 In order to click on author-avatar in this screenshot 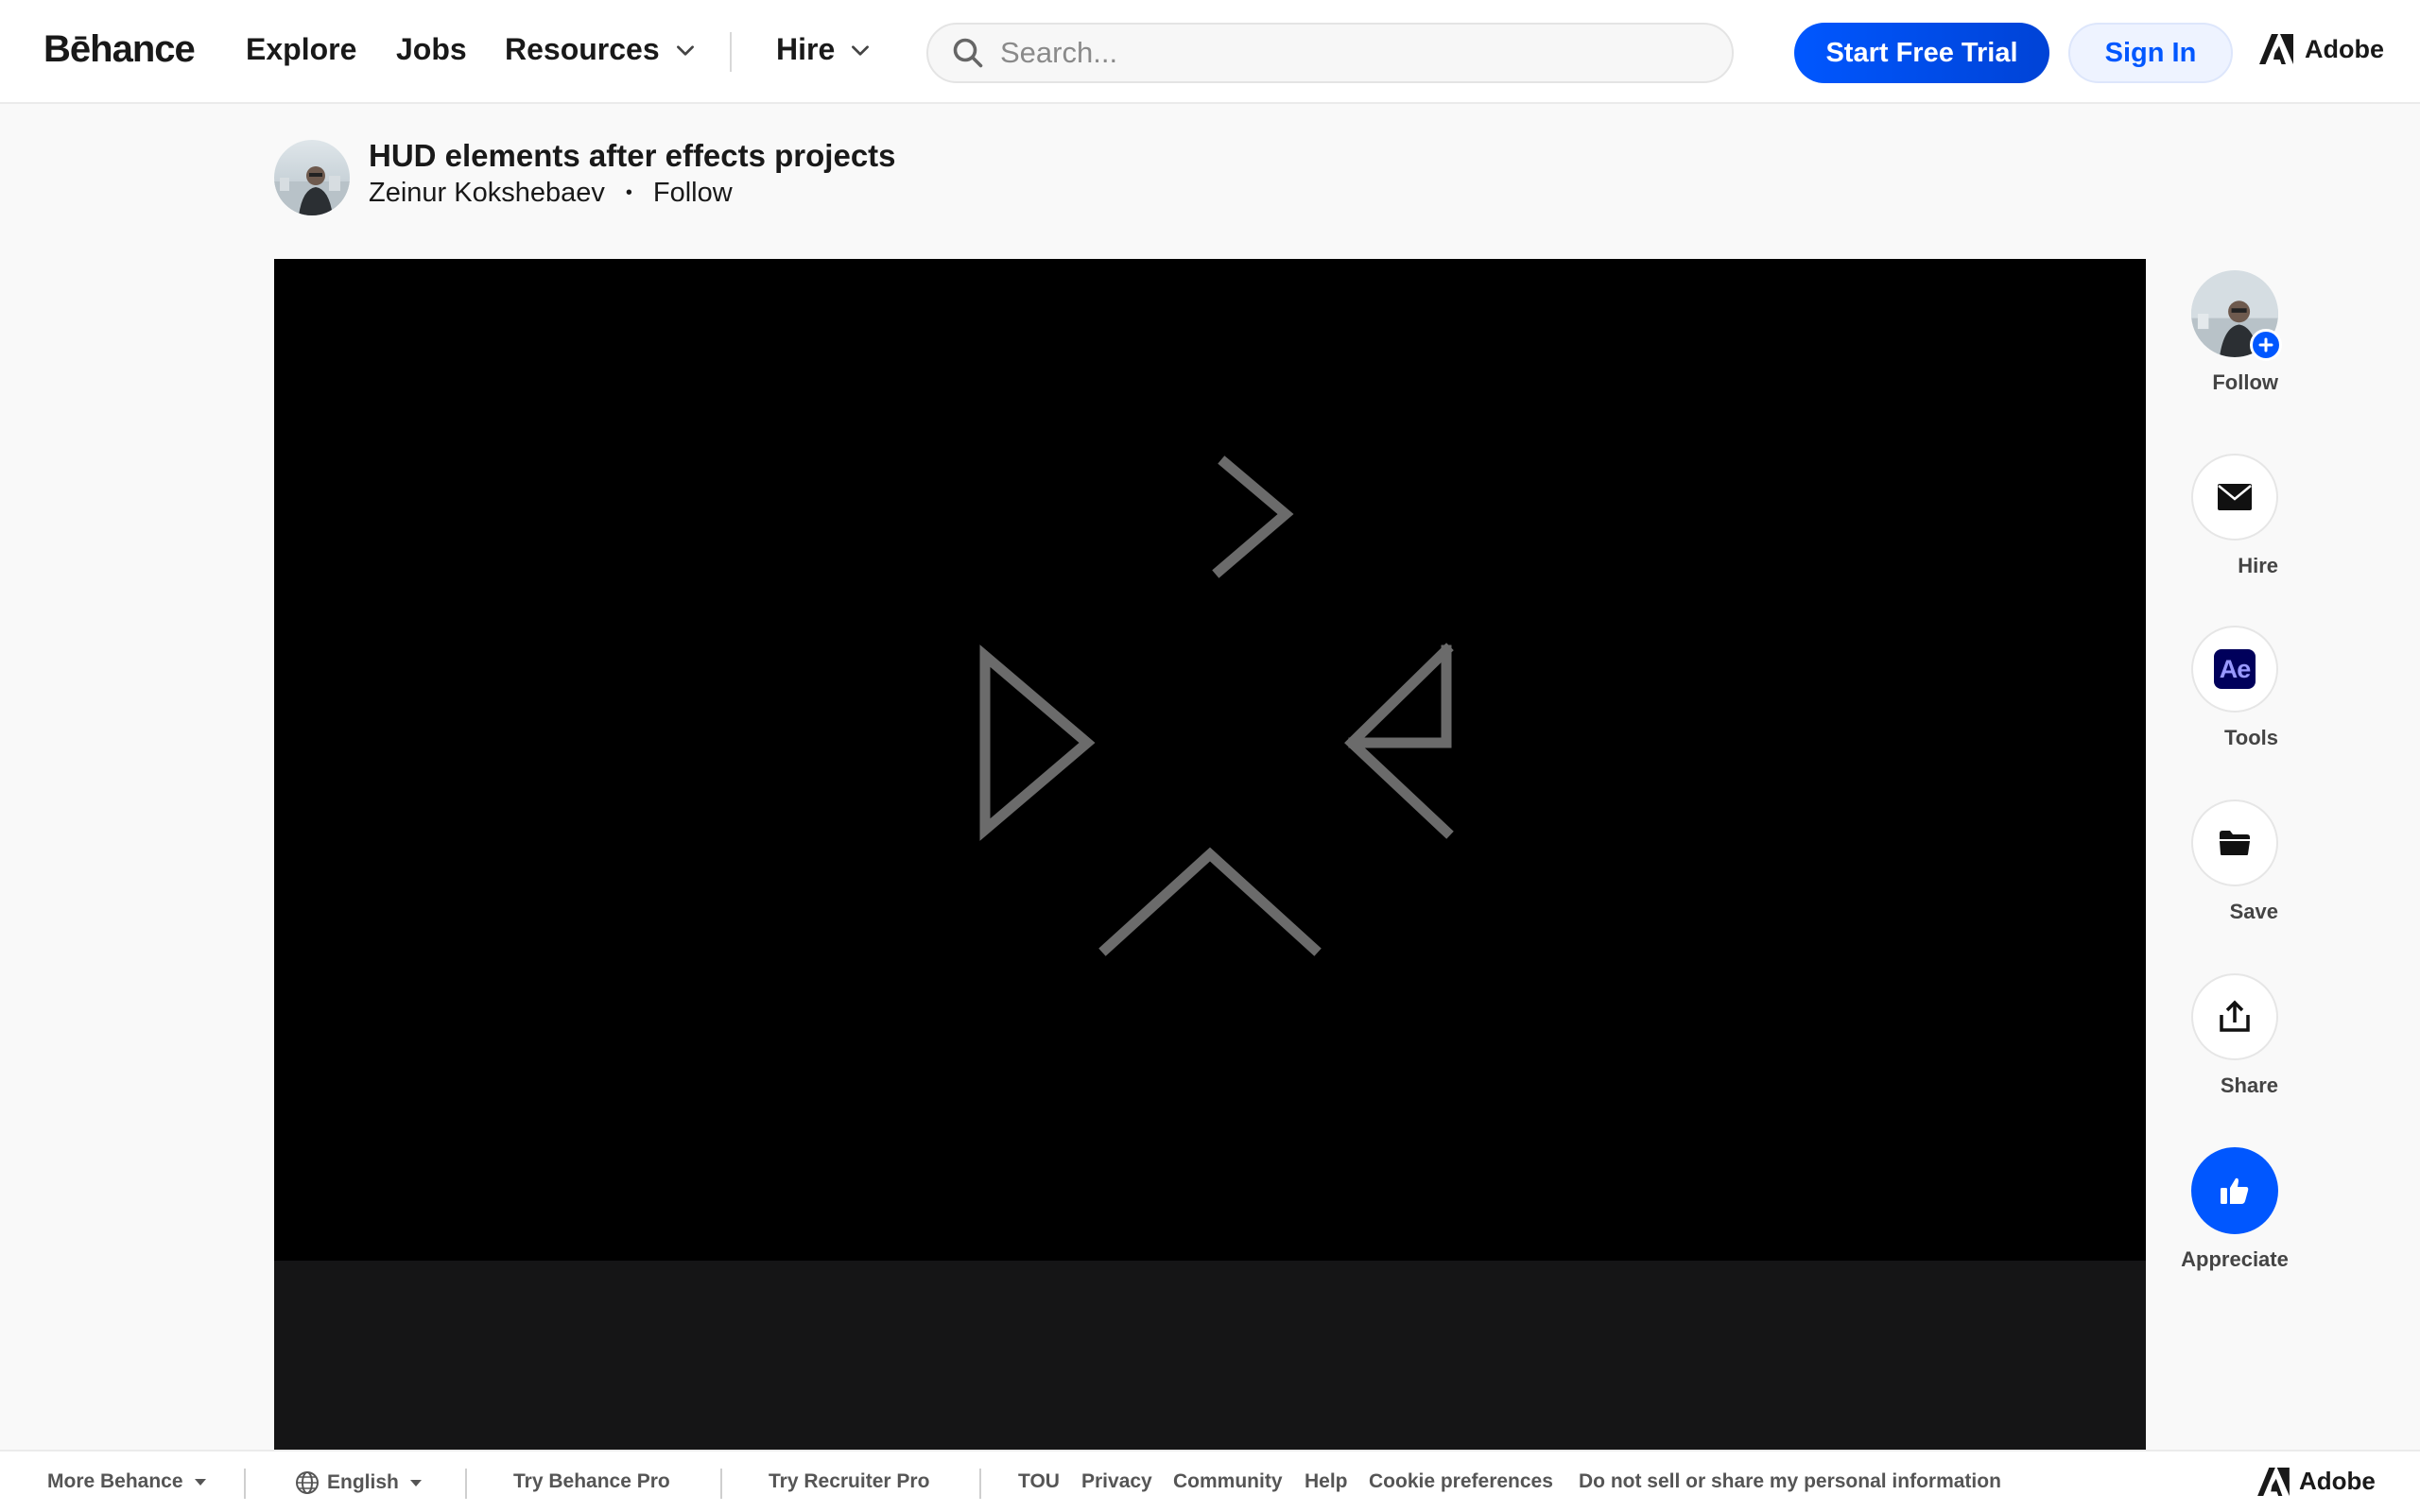, I will do `click(312, 177)`.